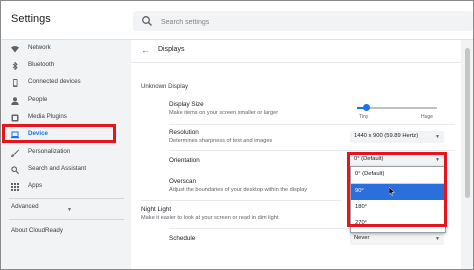 Image resolution: width=474 pixels, height=270 pixels. Describe the element at coordinates (427, 117) in the screenshot. I see `slider-max-label: Huge` at that location.